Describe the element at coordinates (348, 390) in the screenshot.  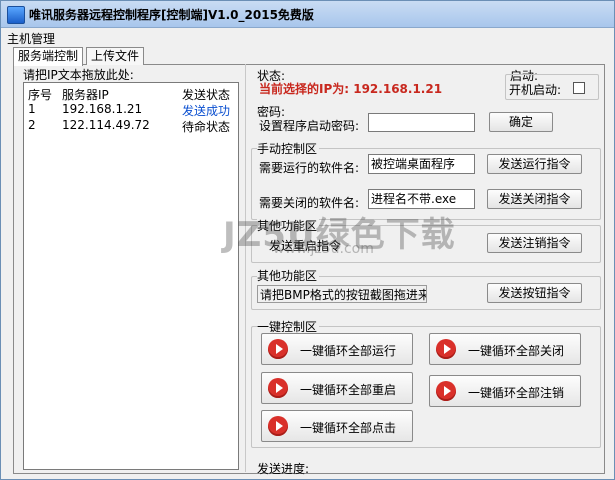
I see `onekey-restart-all-label: 一键循环全部重启` at that location.